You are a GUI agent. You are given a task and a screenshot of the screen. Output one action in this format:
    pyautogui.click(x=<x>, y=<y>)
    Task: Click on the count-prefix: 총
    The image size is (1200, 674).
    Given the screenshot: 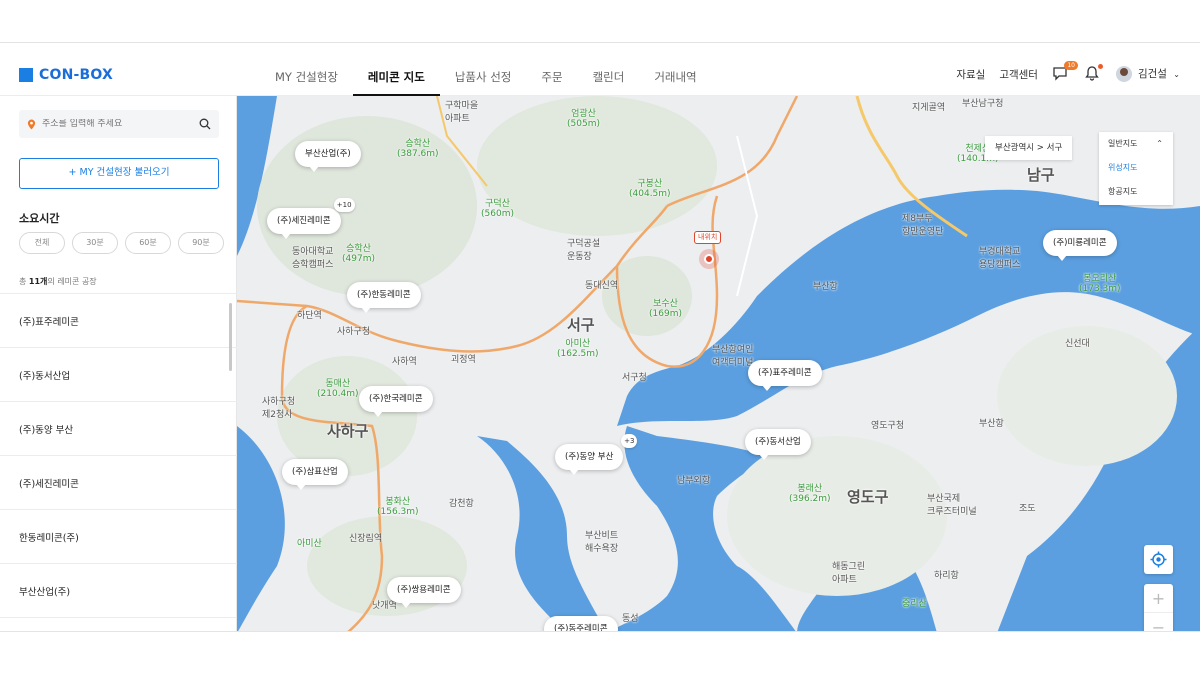 What is the action you would take?
    pyautogui.click(x=23, y=281)
    